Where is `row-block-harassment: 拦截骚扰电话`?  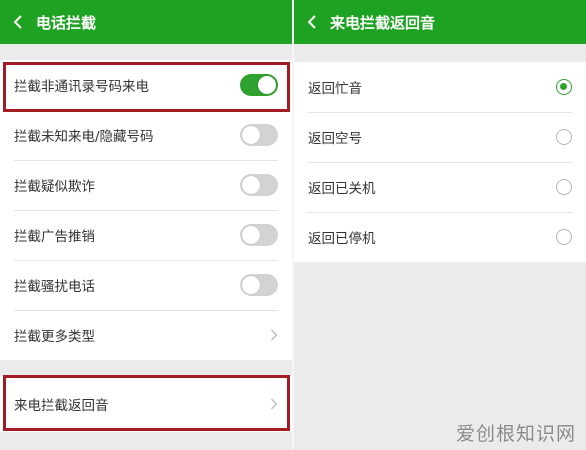
row-block-harassment: 拦截骚扰电话 is located at coordinates (146, 285).